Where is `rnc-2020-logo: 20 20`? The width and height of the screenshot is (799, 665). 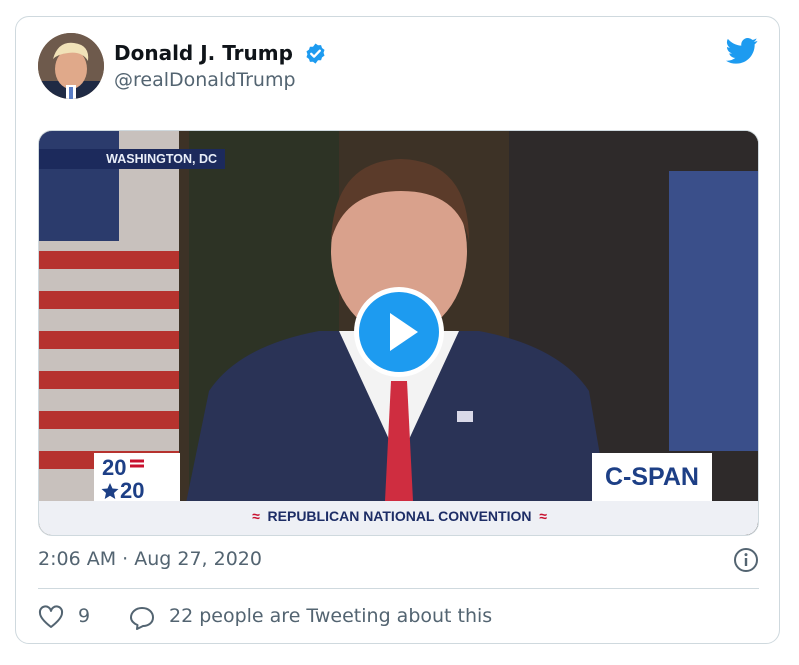
rnc-2020-logo: 20 20 is located at coordinates (137, 478).